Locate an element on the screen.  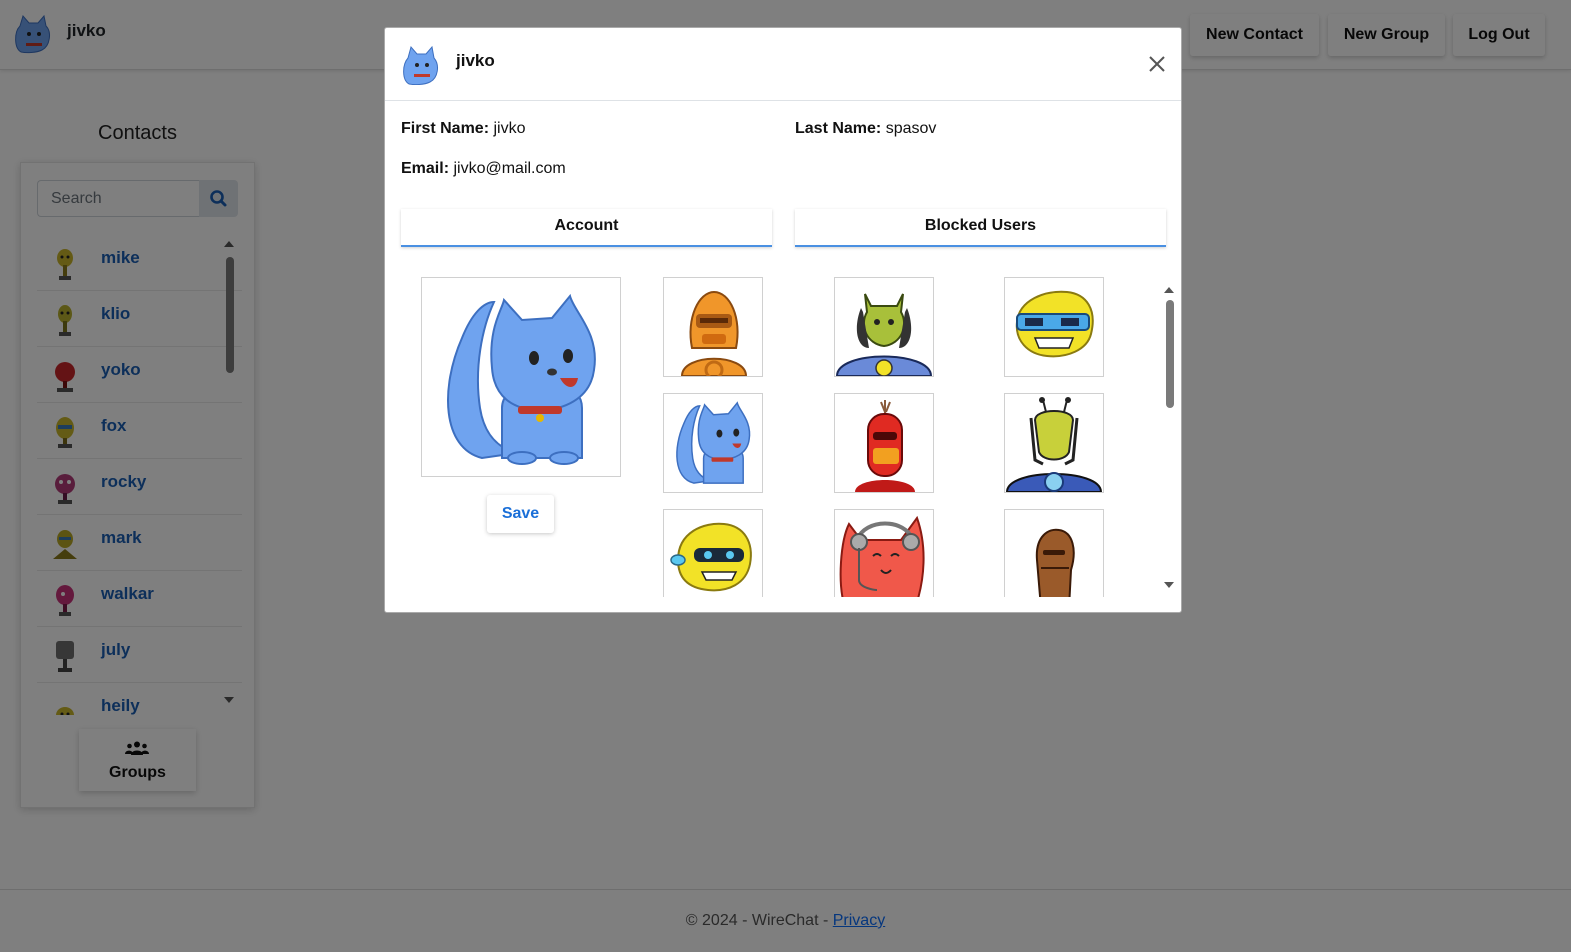
alien-armor-icon is located at coordinates (1054, 444).